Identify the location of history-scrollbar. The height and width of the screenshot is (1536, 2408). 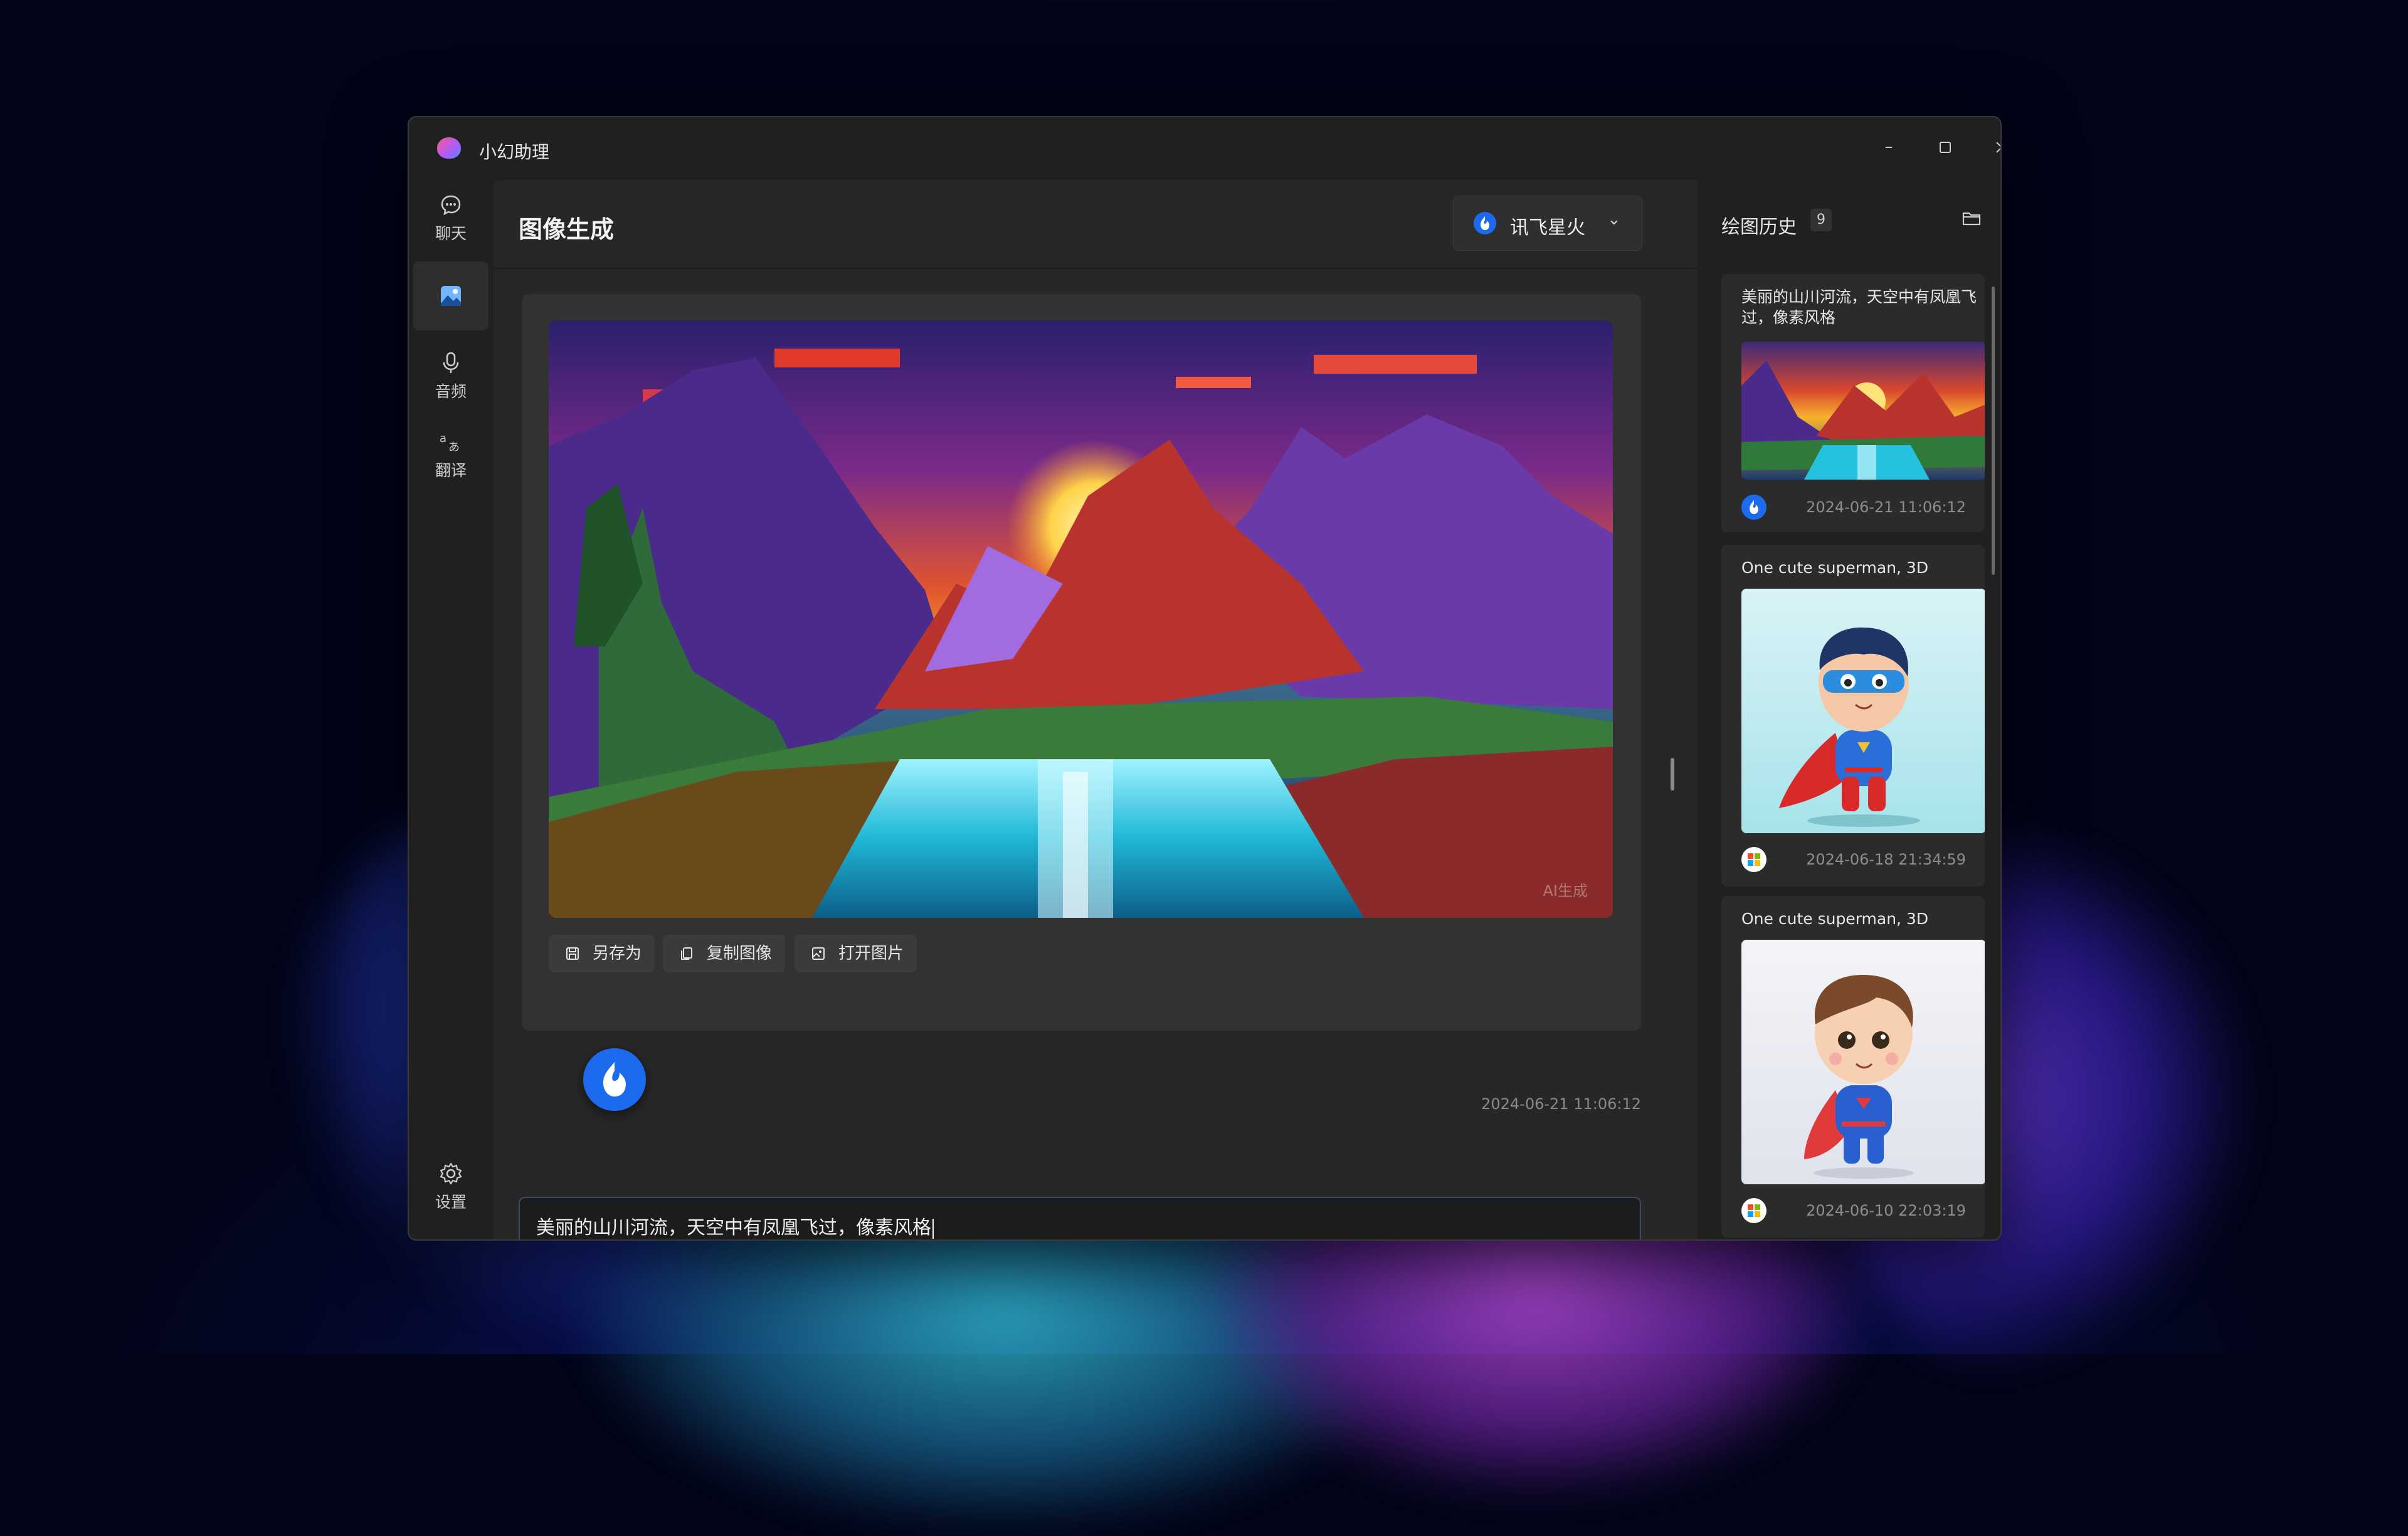
(1994, 431).